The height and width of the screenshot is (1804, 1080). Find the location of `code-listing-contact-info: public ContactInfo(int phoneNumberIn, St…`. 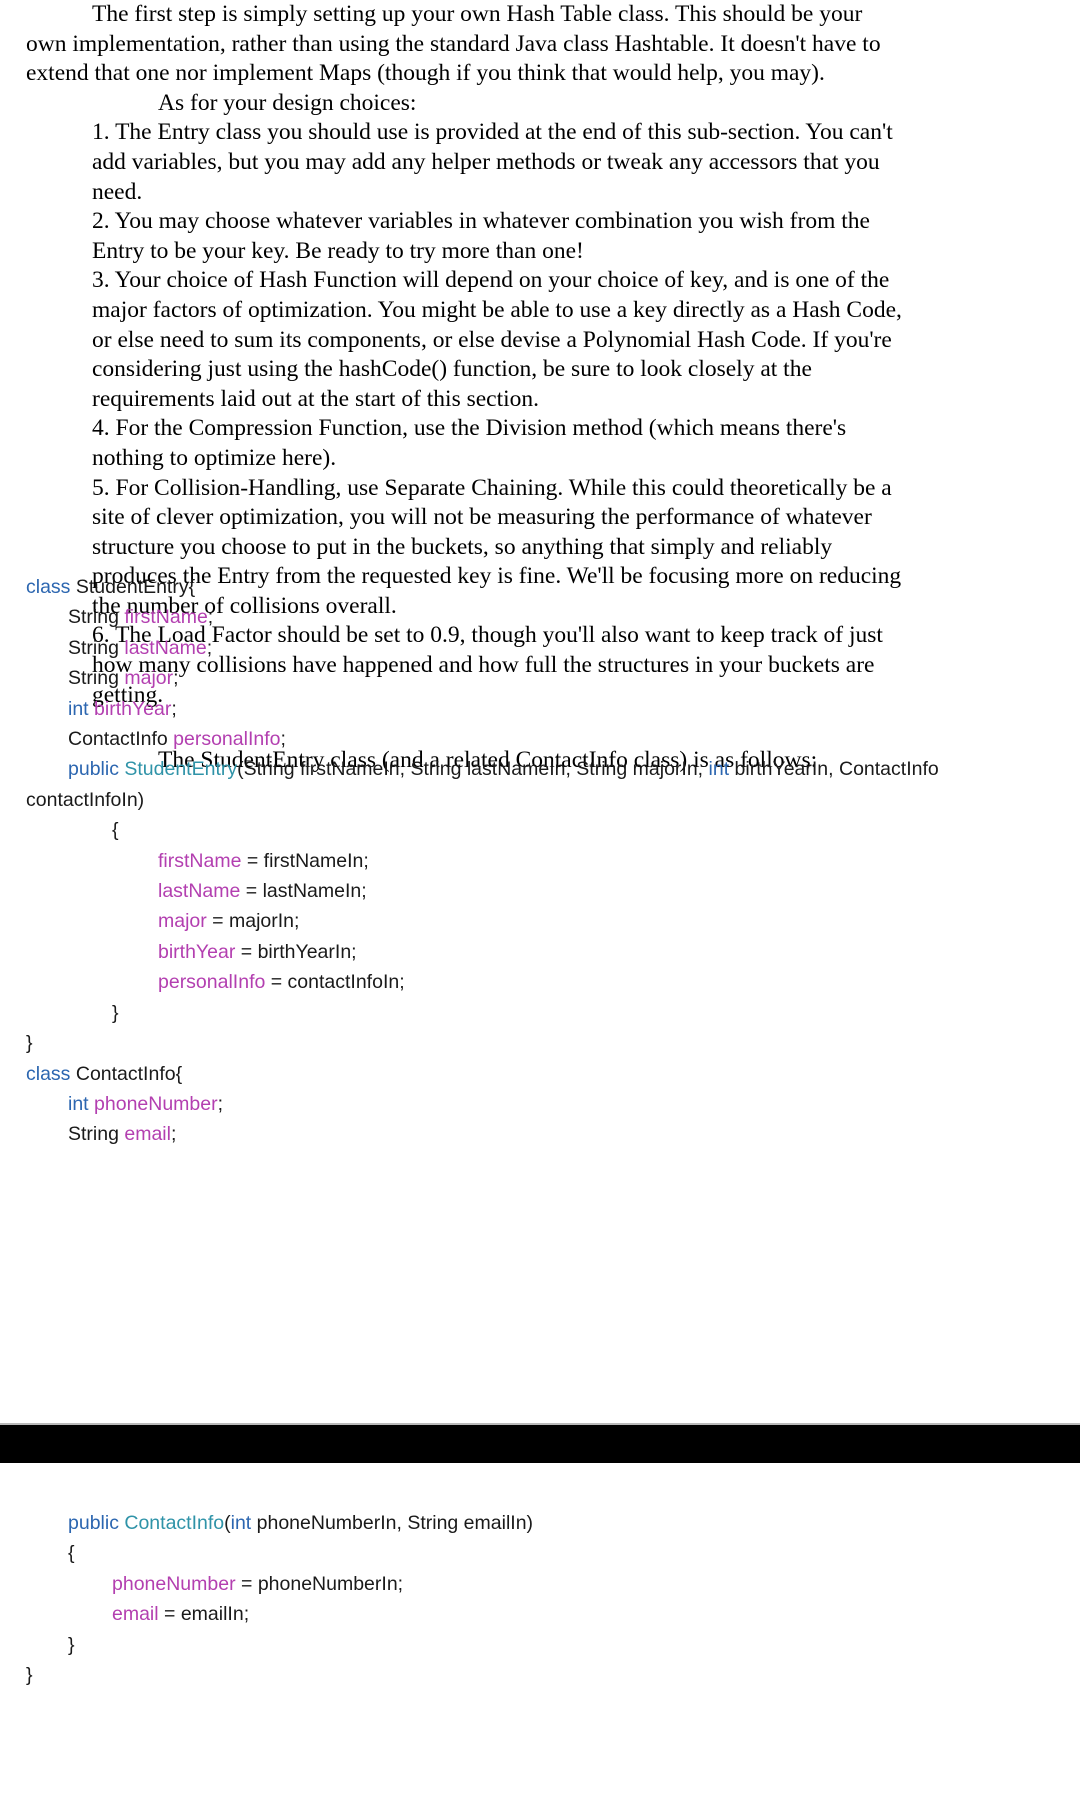

code-listing-contact-info: public ContactInfo(int phoneNumberIn, St… is located at coordinates (540, 1599).